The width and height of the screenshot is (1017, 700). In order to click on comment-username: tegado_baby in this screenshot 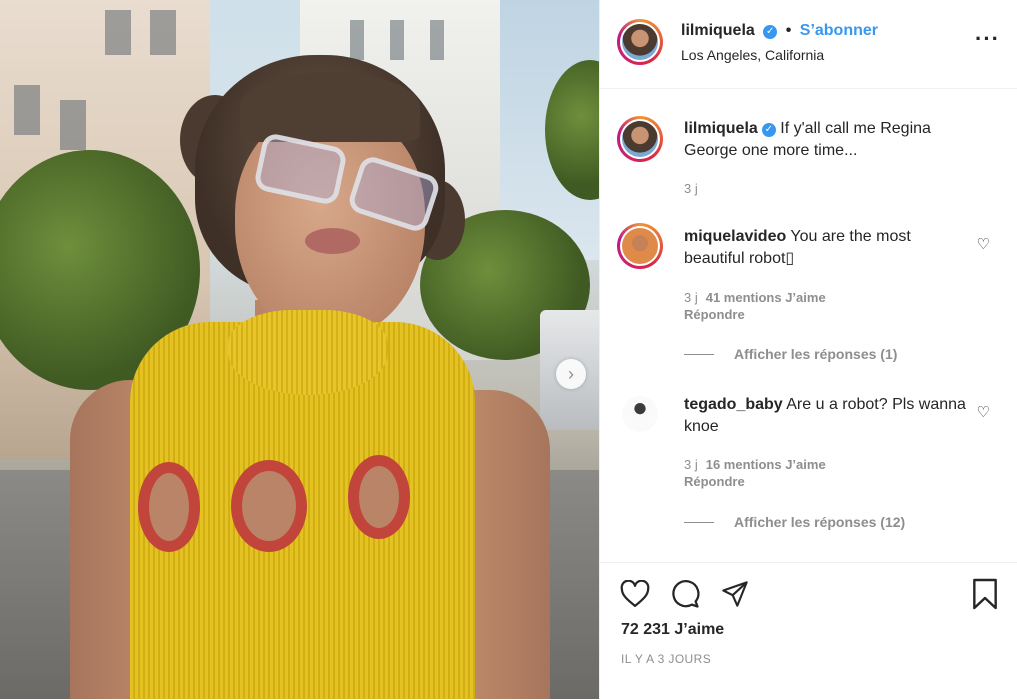, I will do `click(733, 404)`.